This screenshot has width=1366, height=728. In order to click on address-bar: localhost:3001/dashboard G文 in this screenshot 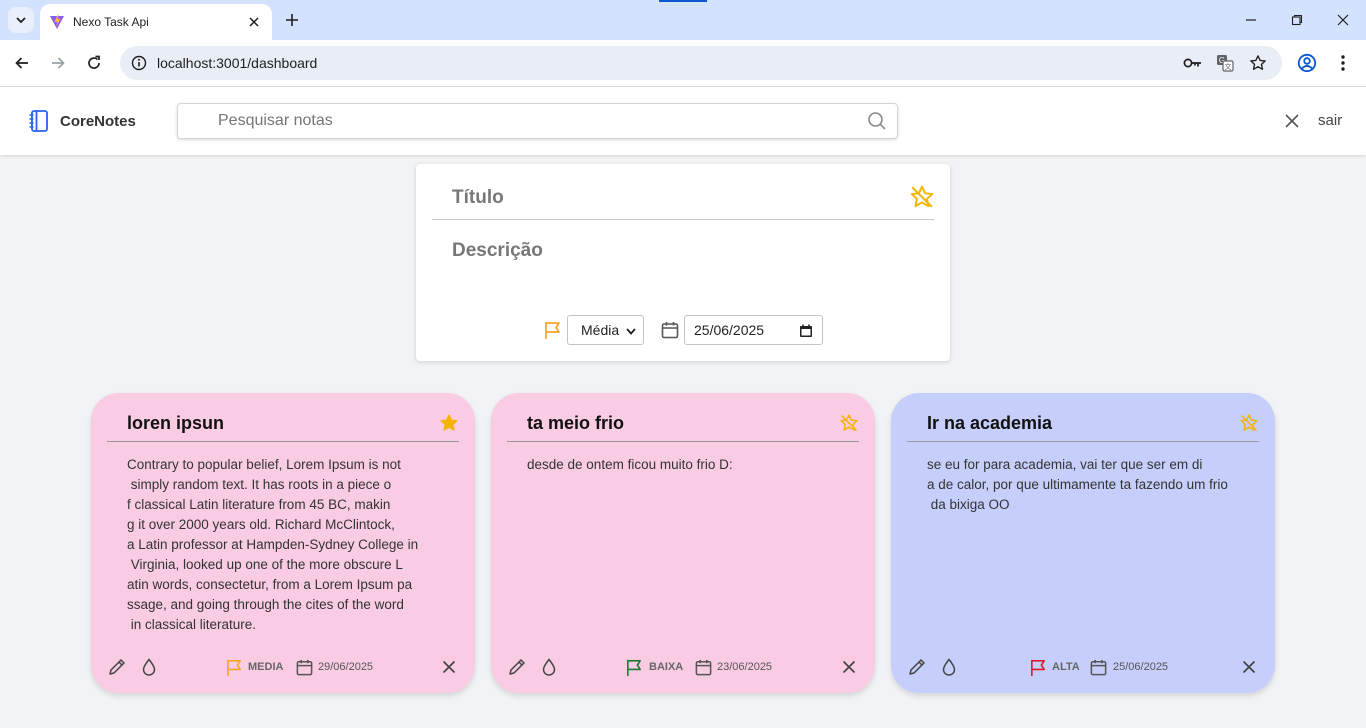, I will do `click(701, 63)`.